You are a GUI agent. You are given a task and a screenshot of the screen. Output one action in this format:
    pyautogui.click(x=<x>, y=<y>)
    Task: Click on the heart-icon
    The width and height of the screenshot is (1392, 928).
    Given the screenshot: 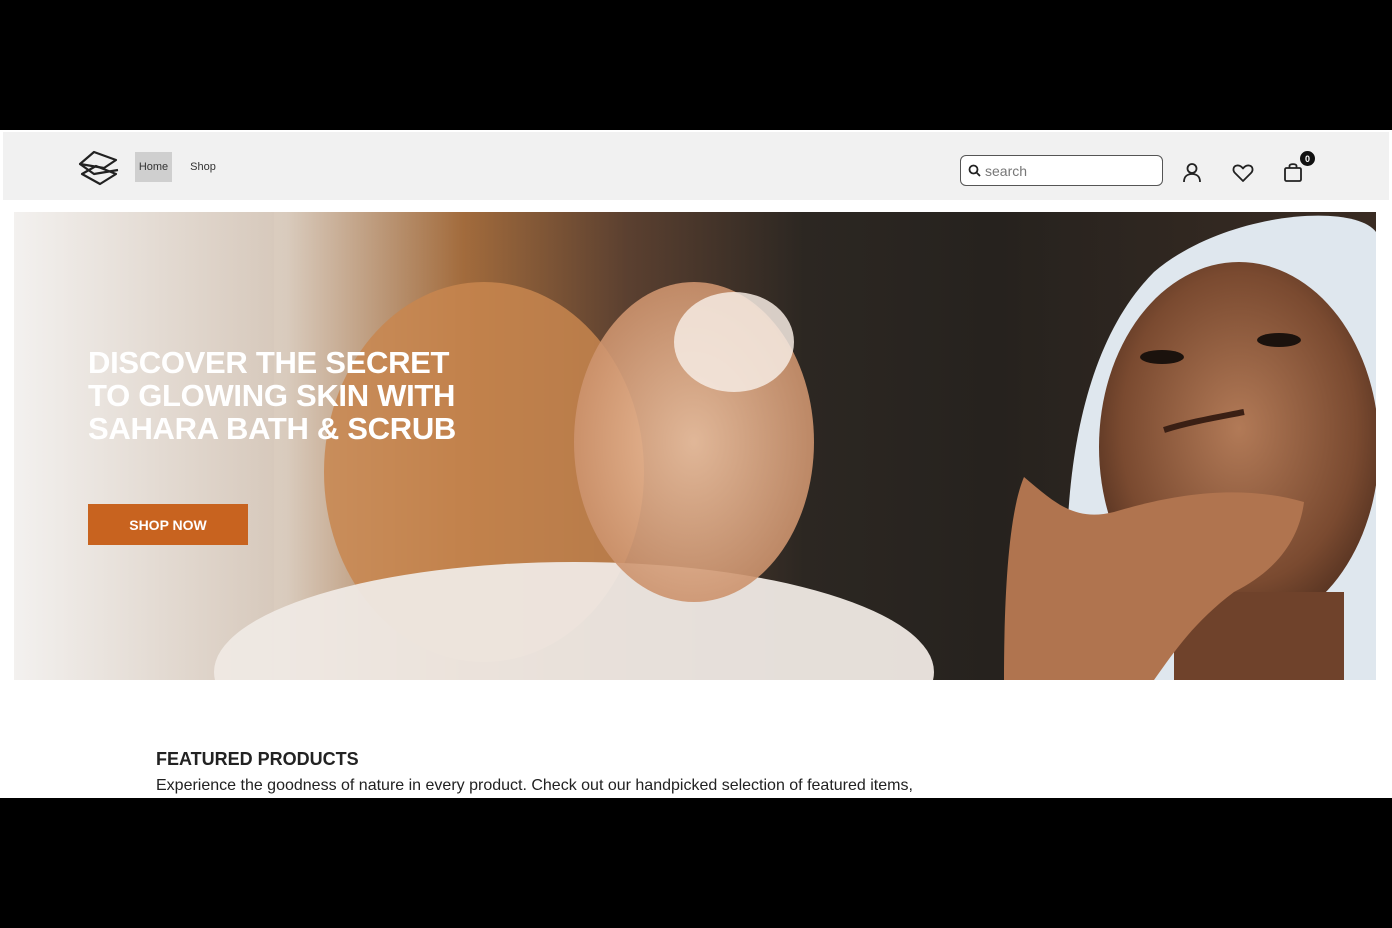 What is the action you would take?
    pyautogui.click(x=1243, y=173)
    